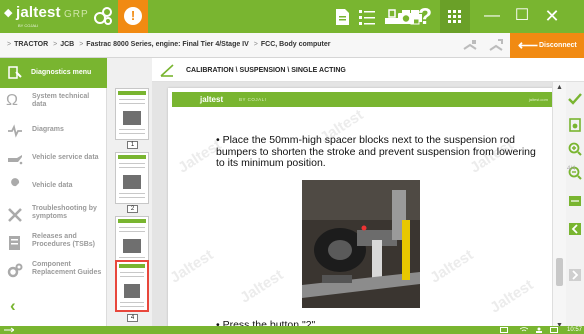 This screenshot has height=334, width=584. Describe the element at coordinates (552, 16) in the screenshot. I see `close-button: ✕` at that location.